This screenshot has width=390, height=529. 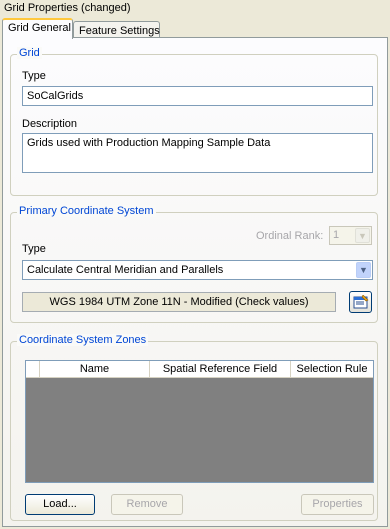 What do you see at coordinates (50, 124) in the screenshot?
I see `description-label: Description` at bounding box center [50, 124].